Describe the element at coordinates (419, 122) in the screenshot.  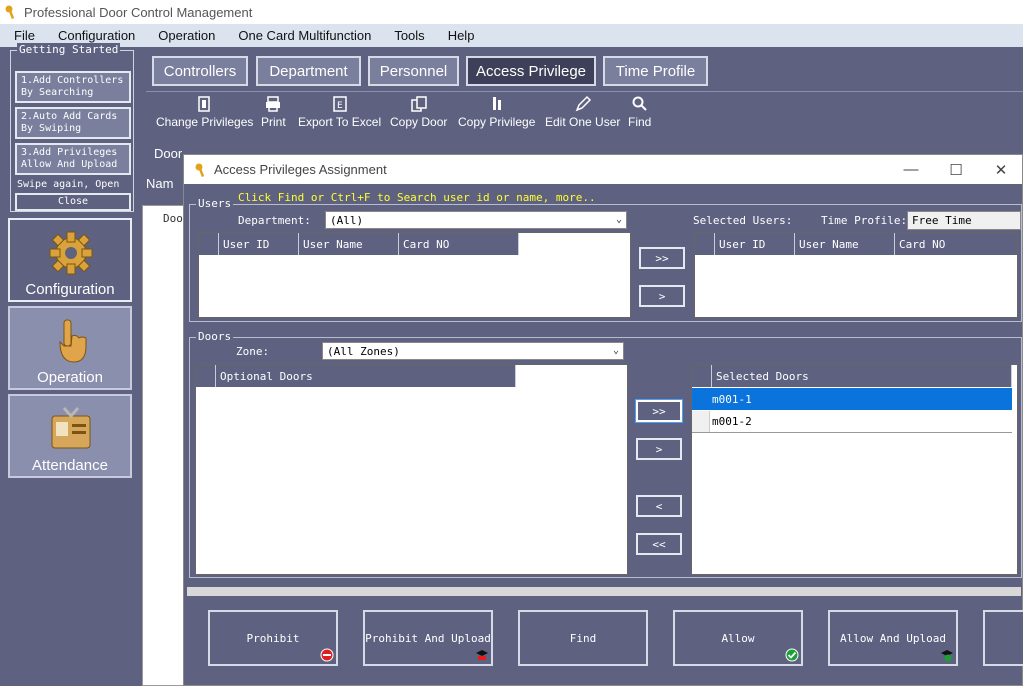
I see `copy-door-label: Copy Door` at that location.